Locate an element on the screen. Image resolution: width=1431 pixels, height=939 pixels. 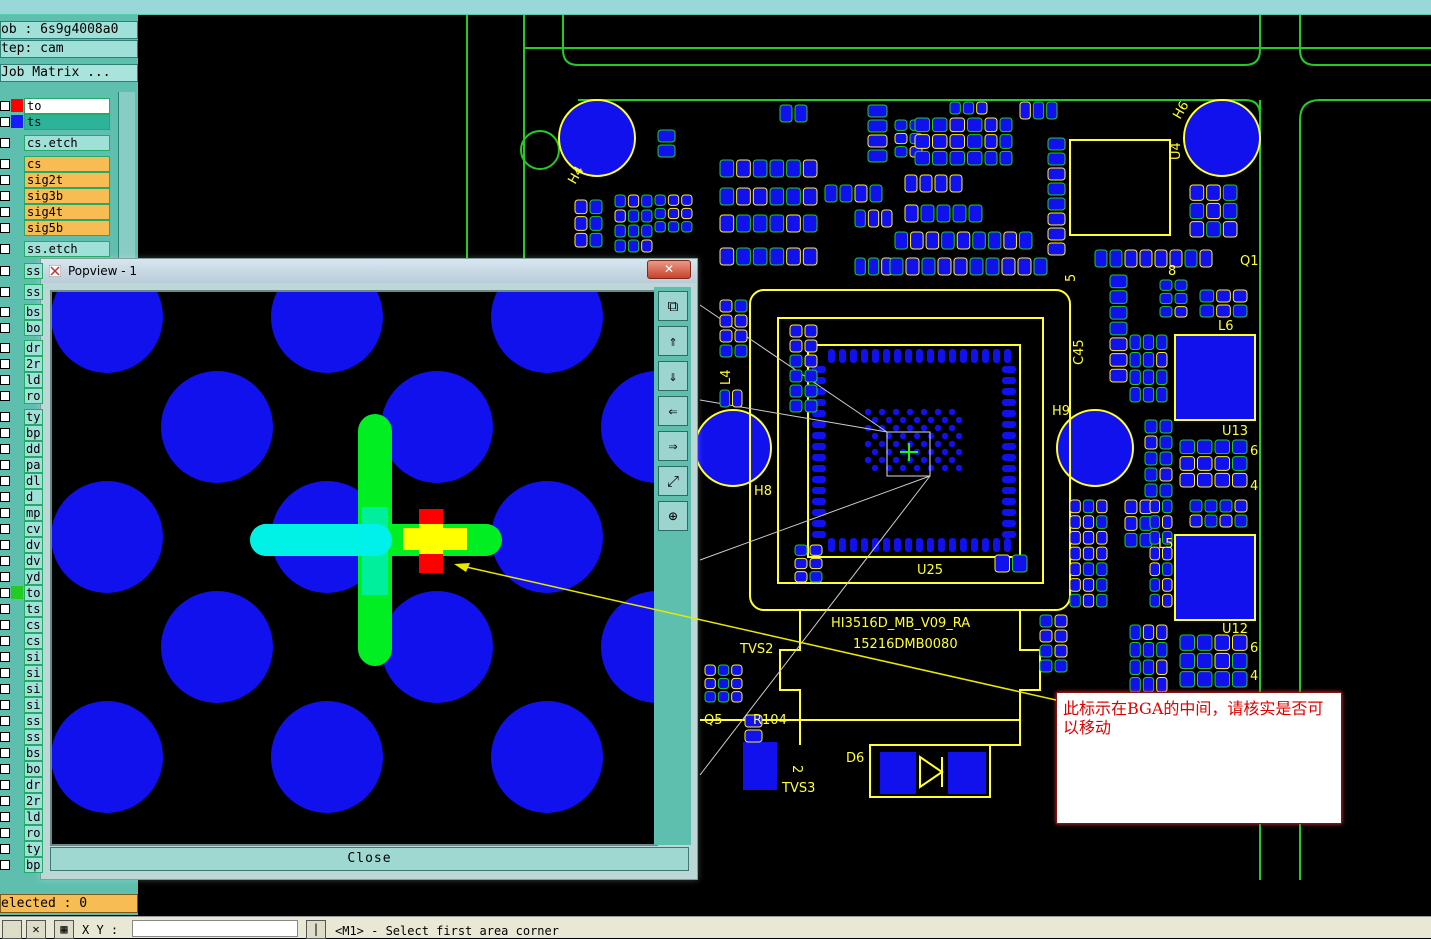
layer-row: ts is located at coordinates (69, 122).